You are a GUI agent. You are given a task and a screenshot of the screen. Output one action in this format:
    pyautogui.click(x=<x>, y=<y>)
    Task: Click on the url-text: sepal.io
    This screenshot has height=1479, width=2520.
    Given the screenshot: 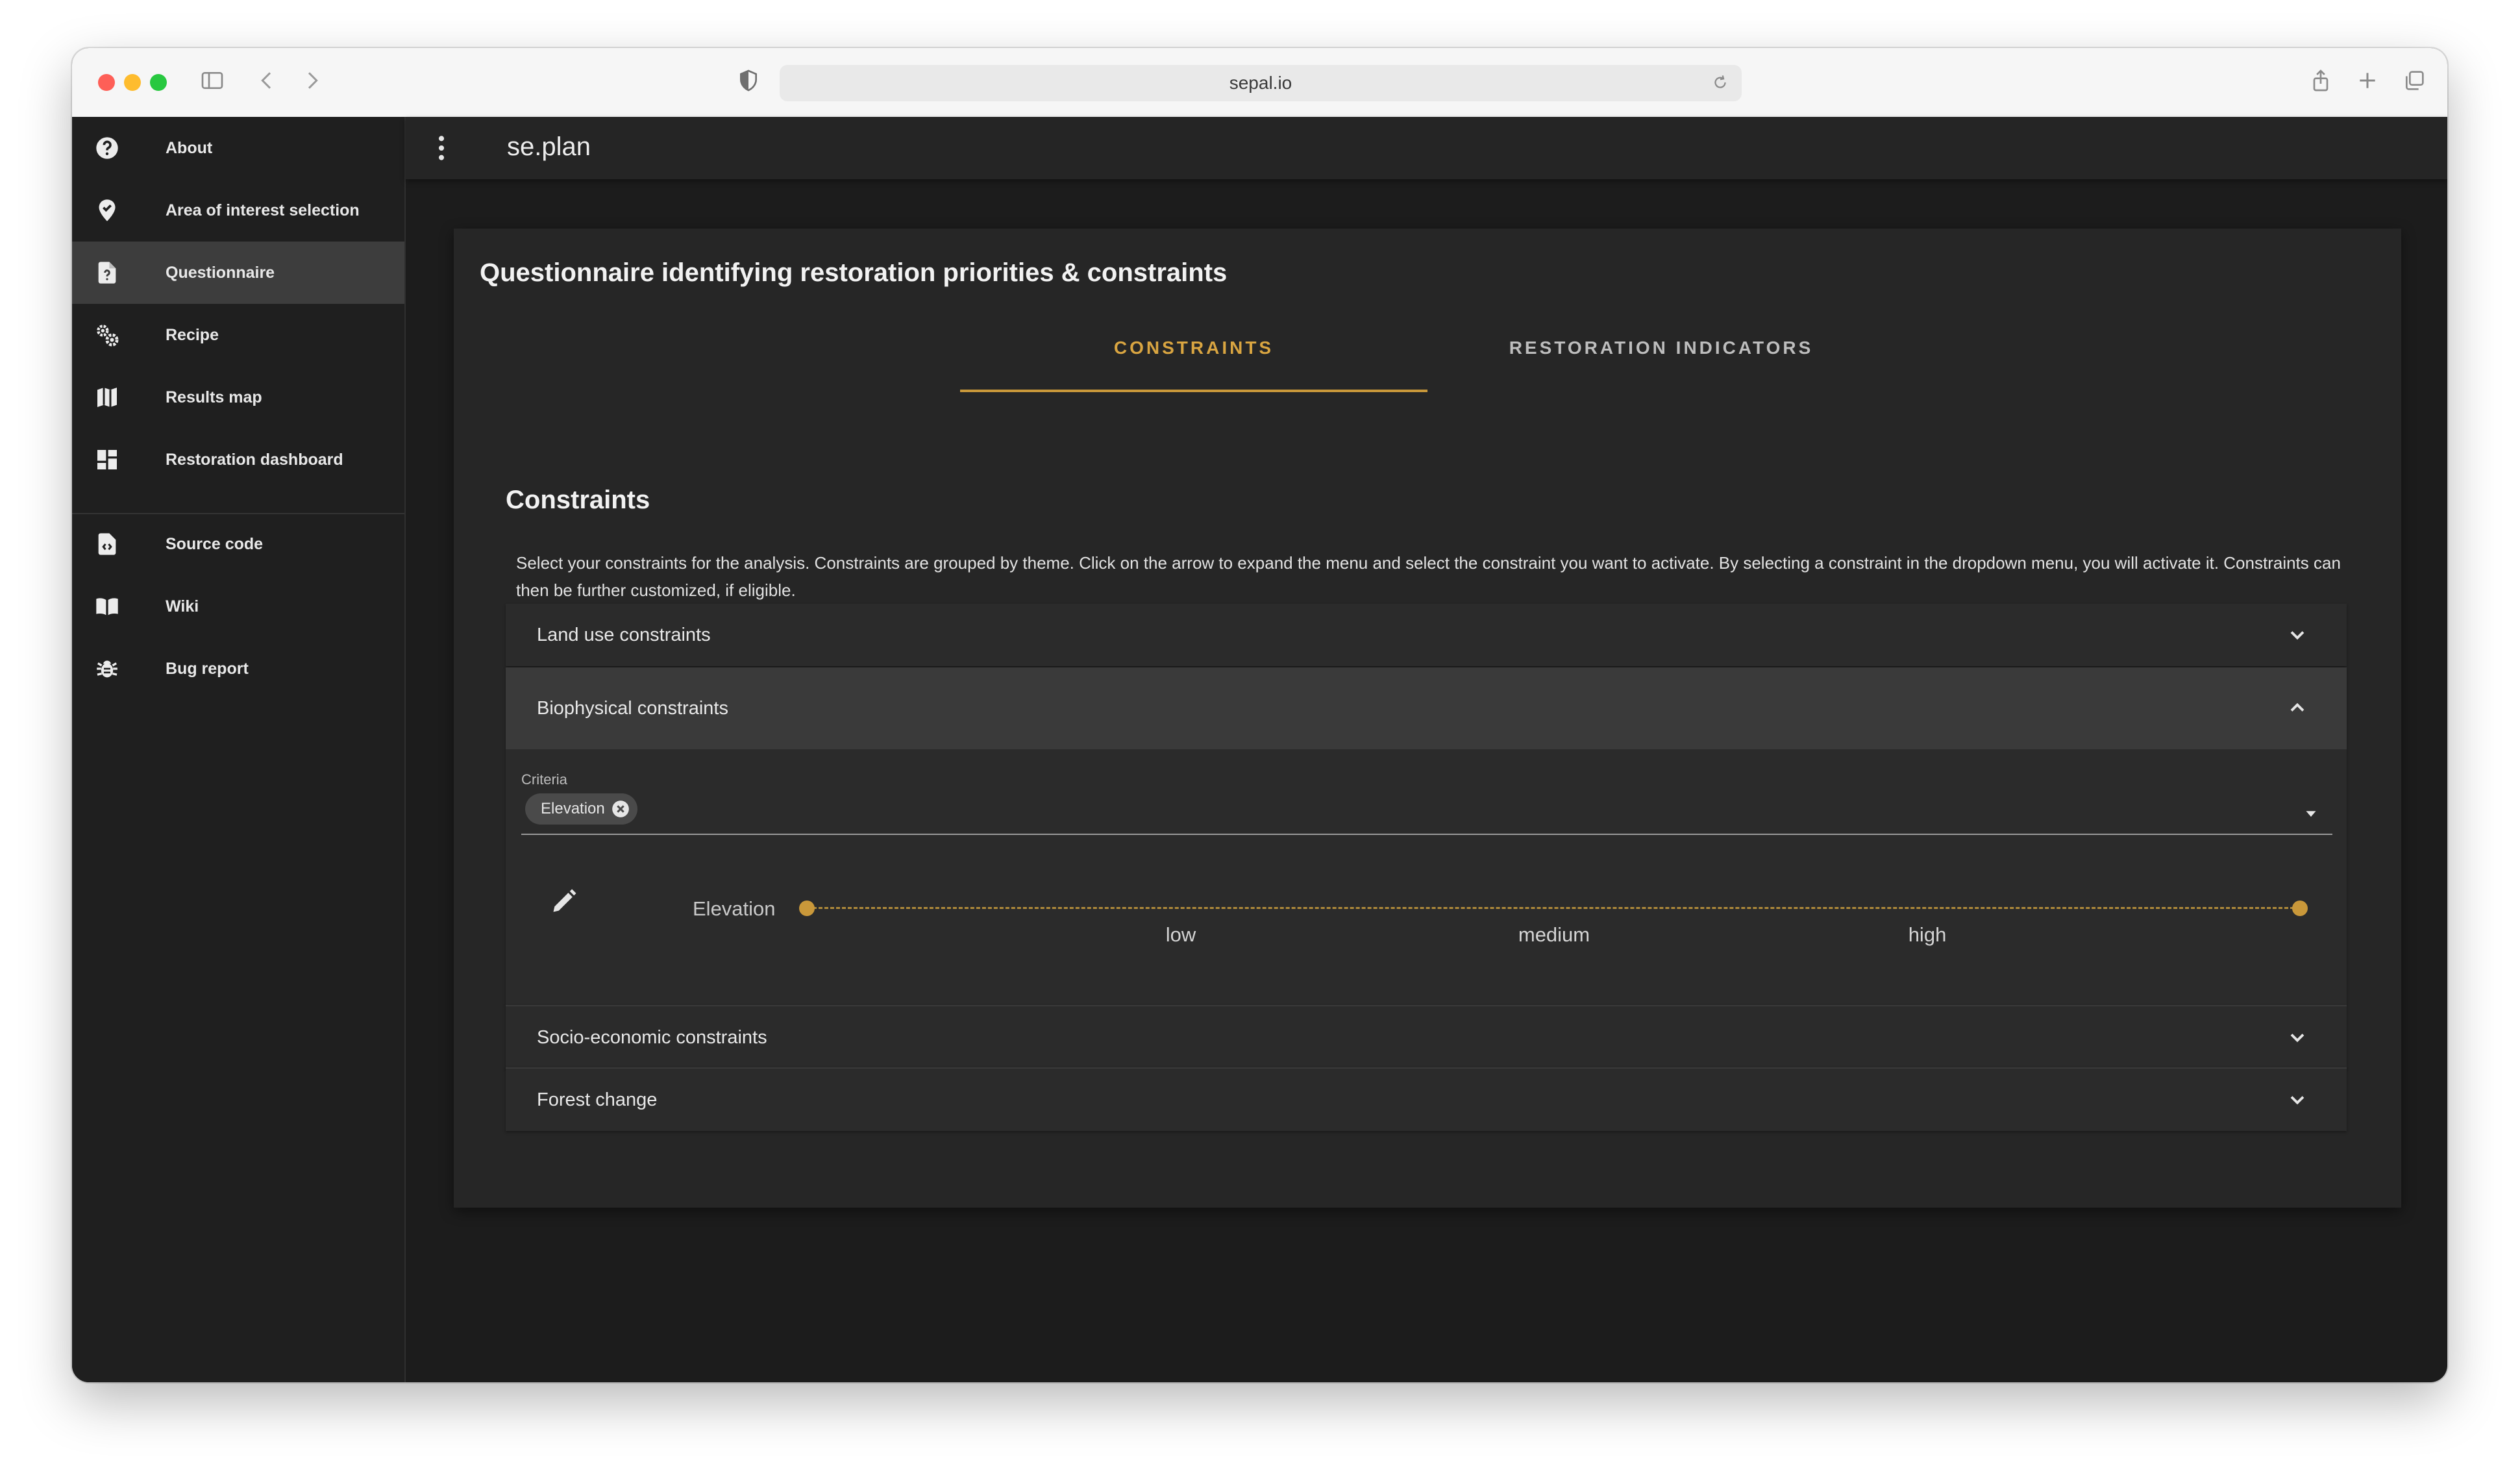 What is the action you would take?
    pyautogui.click(x=1260, y=83)
    